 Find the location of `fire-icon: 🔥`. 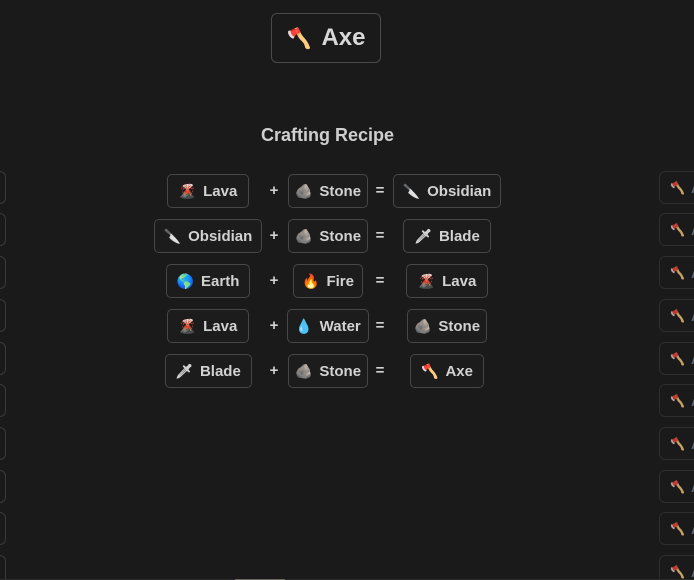

fire-icon: 🔥 is located at coordinates (311, 280).